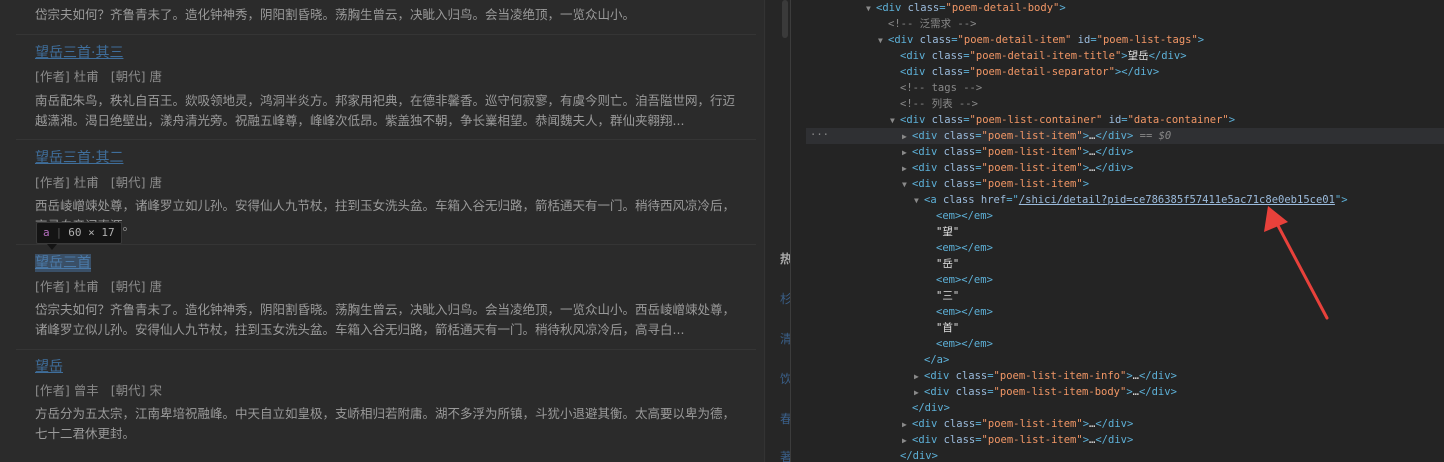 The width and height of the screenshot is (1444, 462). Describe the element at coordinates (798, 231) in the screenshot. I see `devtools-resize-handle` at that location.